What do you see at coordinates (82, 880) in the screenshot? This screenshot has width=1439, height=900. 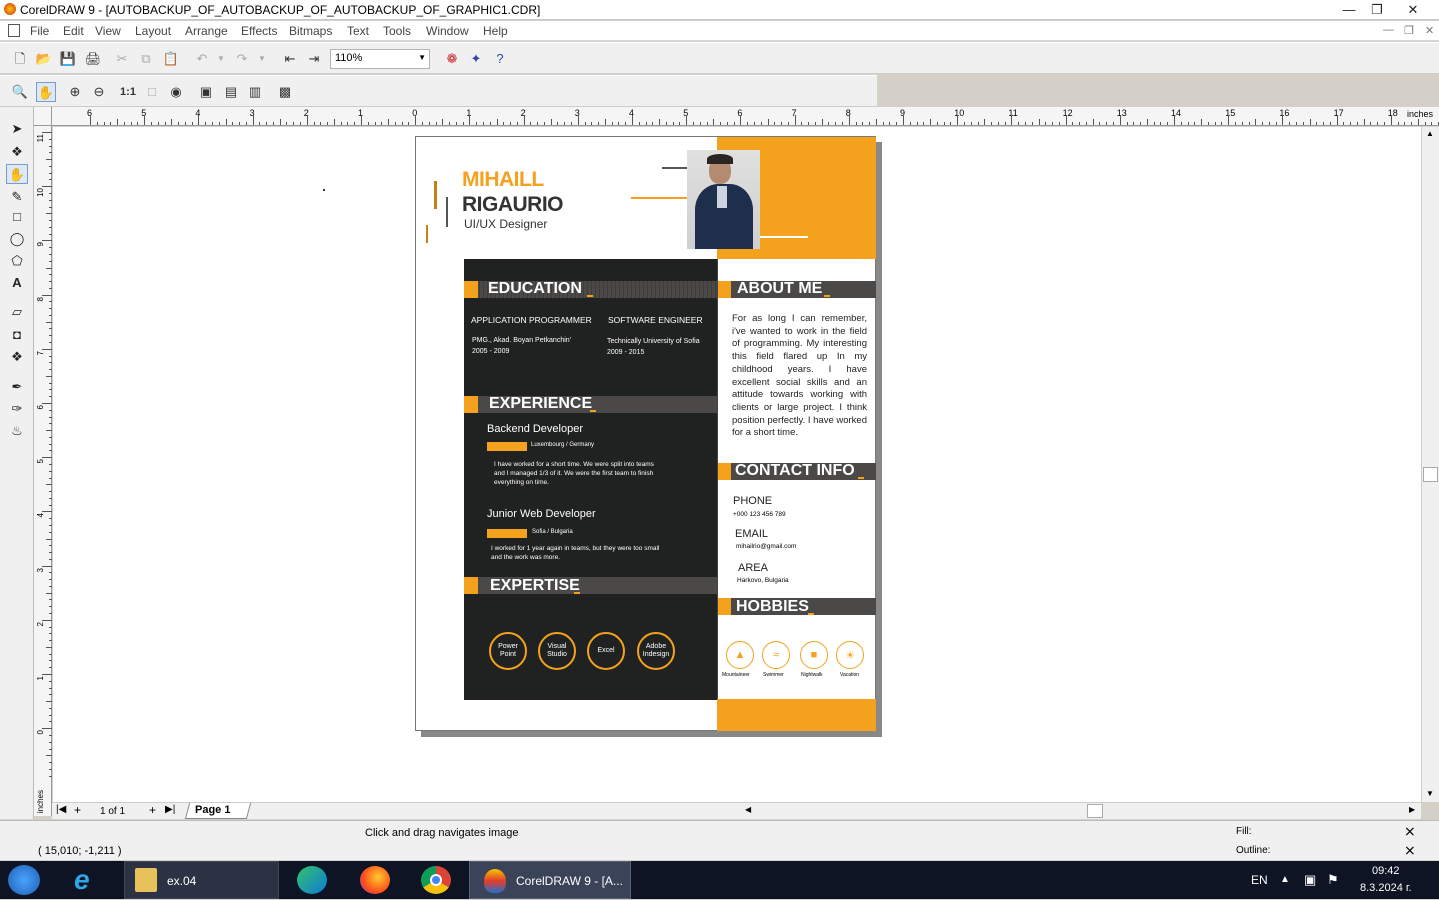 I see `internet-explorer-icon: e` at bounding box center [82, 880].